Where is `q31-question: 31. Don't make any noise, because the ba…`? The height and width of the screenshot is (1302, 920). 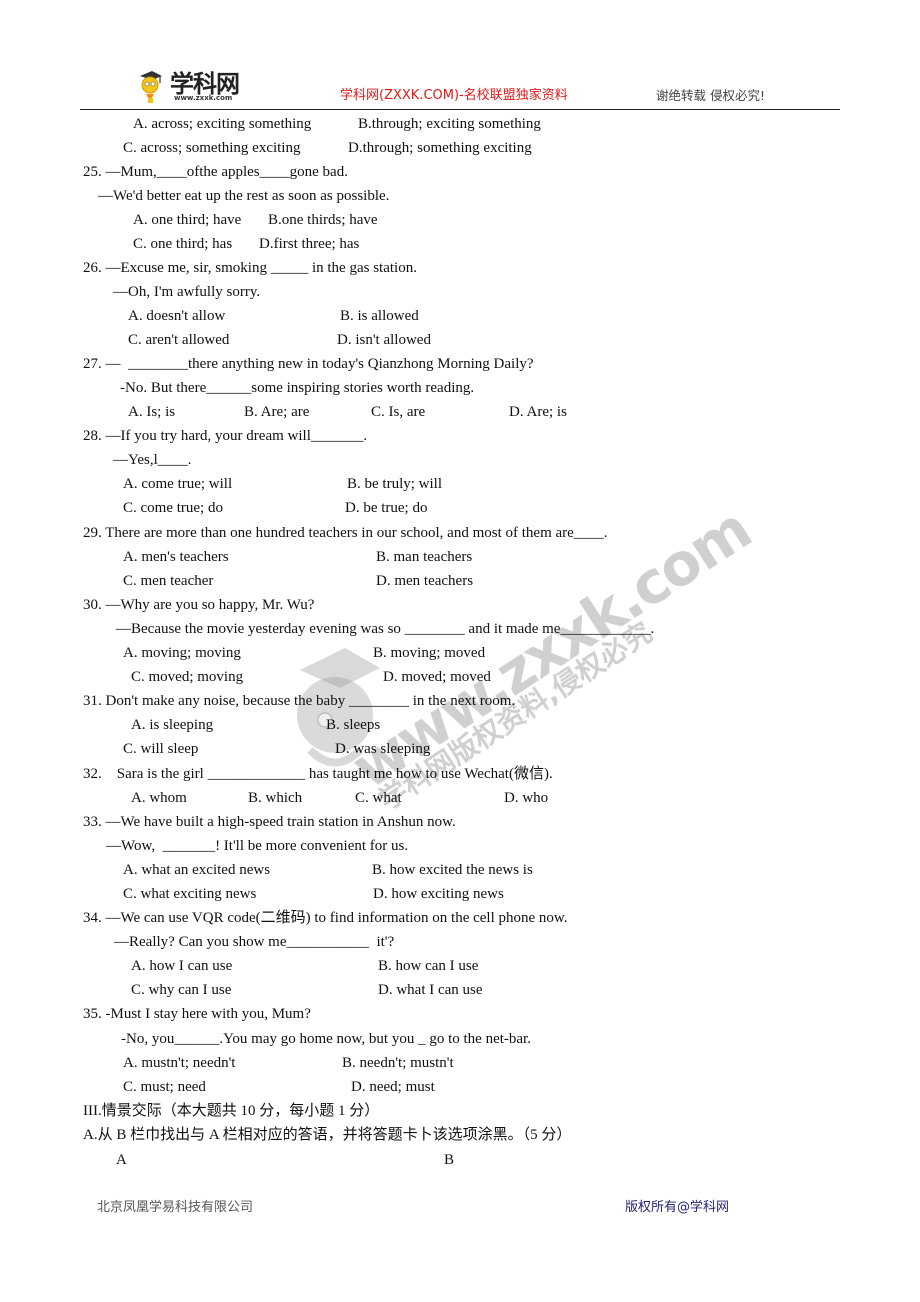 q31-question: 31. Don't make any noise, because the ba… is located at coordinates (299, 701).